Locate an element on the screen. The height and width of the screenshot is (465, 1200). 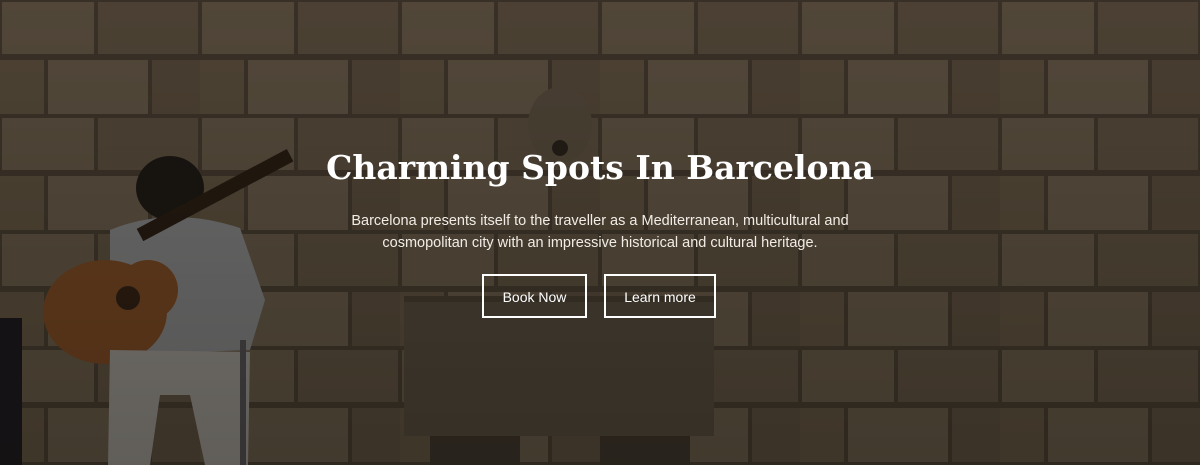
hero-title: Charming Spots In Barcelona is located at coordinates (600, 167).